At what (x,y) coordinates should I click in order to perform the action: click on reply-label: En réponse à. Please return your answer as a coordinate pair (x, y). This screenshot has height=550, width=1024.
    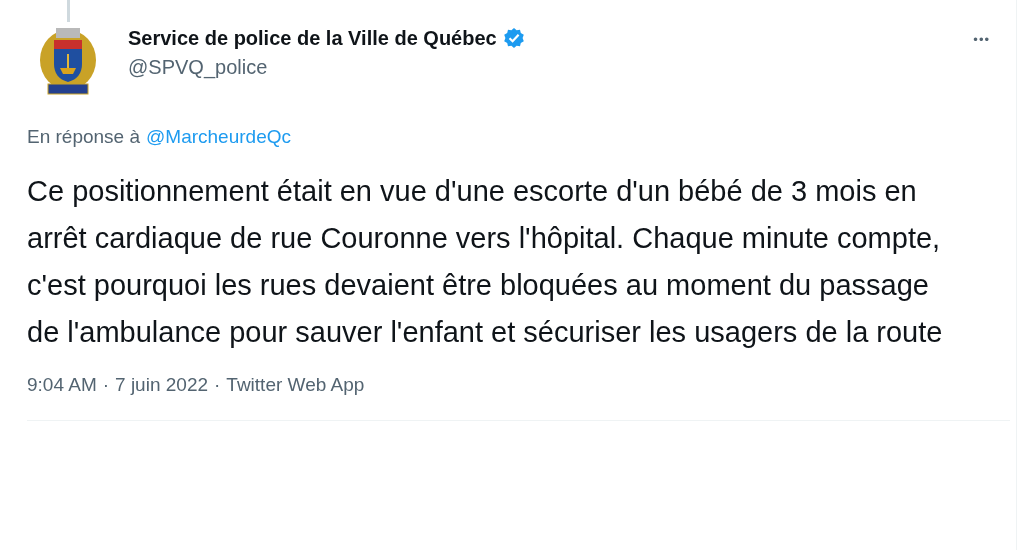
    Looking at the image, I should click on (84, 137).